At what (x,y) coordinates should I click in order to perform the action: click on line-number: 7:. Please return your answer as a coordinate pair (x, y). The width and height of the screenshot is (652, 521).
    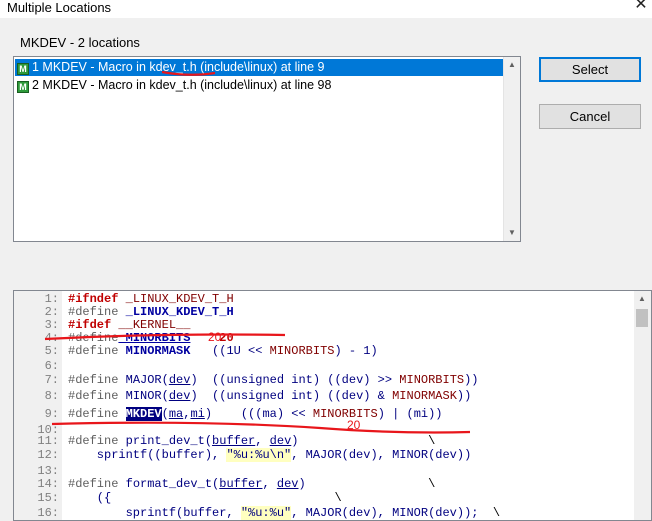
    Looking at the image, I should click on (51, 380).